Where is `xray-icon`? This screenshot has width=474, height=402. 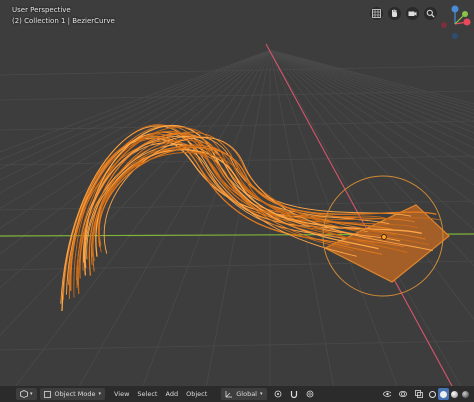 xray-icon is located at coordinates (419, 394).